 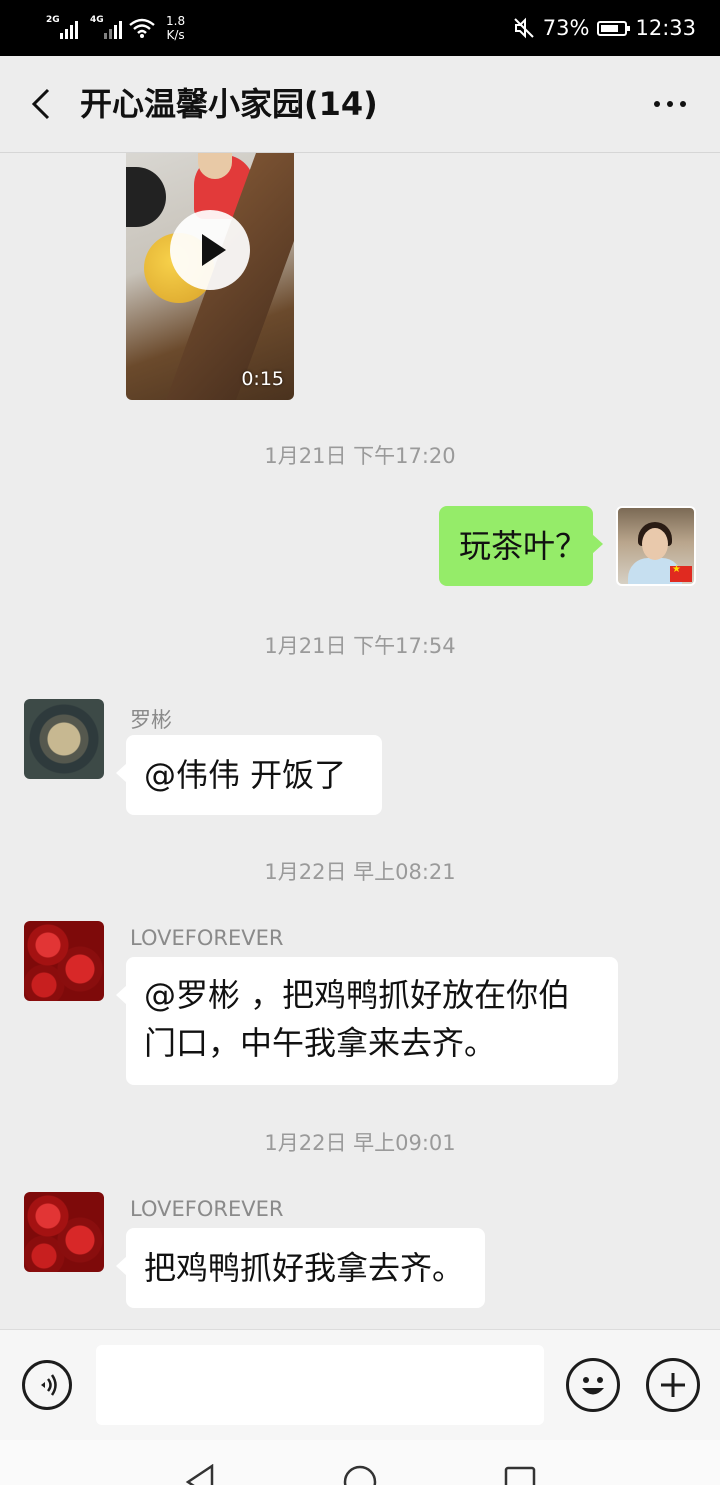 I want to click on battery-icon, so click(x=614, y=28).